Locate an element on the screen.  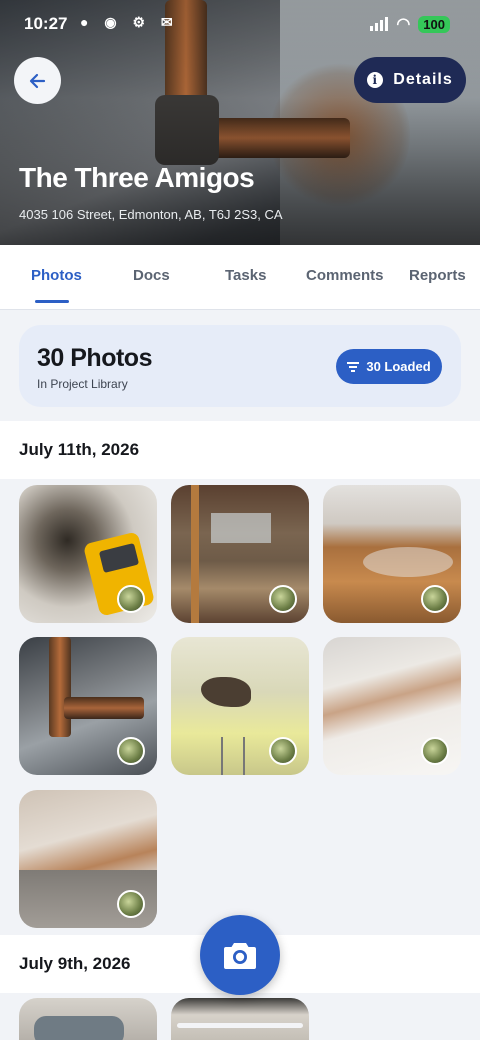
camera-button is located at coordinates (240, 955).